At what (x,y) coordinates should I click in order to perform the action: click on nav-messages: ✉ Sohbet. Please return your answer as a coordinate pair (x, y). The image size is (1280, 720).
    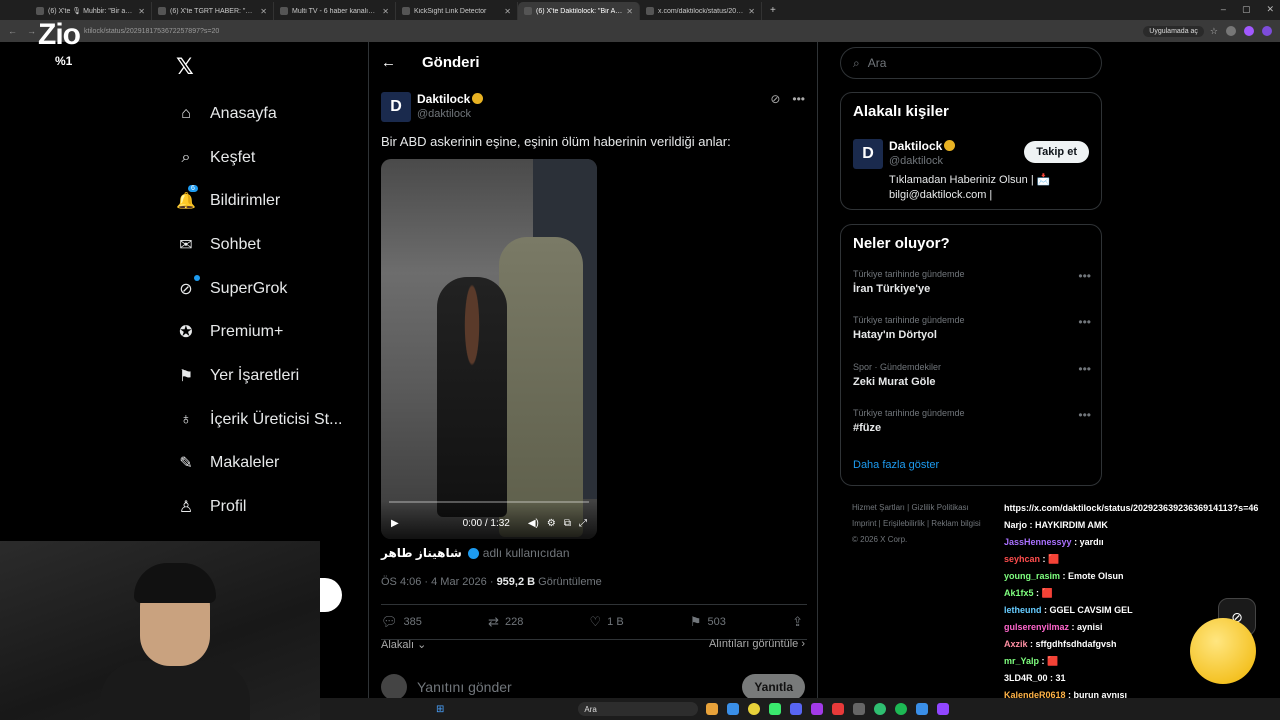
    Looking at the image, I should click on (259, 245).